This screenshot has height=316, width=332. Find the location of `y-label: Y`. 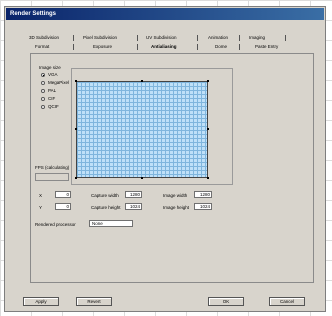

y-label: Y is located at coordinates (41, 207).